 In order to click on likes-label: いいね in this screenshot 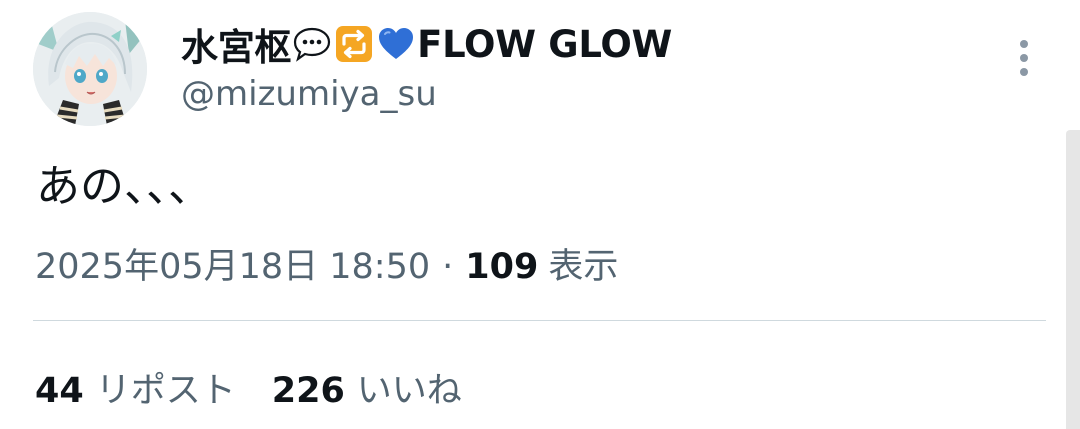, I will do `click(409, 391)`.